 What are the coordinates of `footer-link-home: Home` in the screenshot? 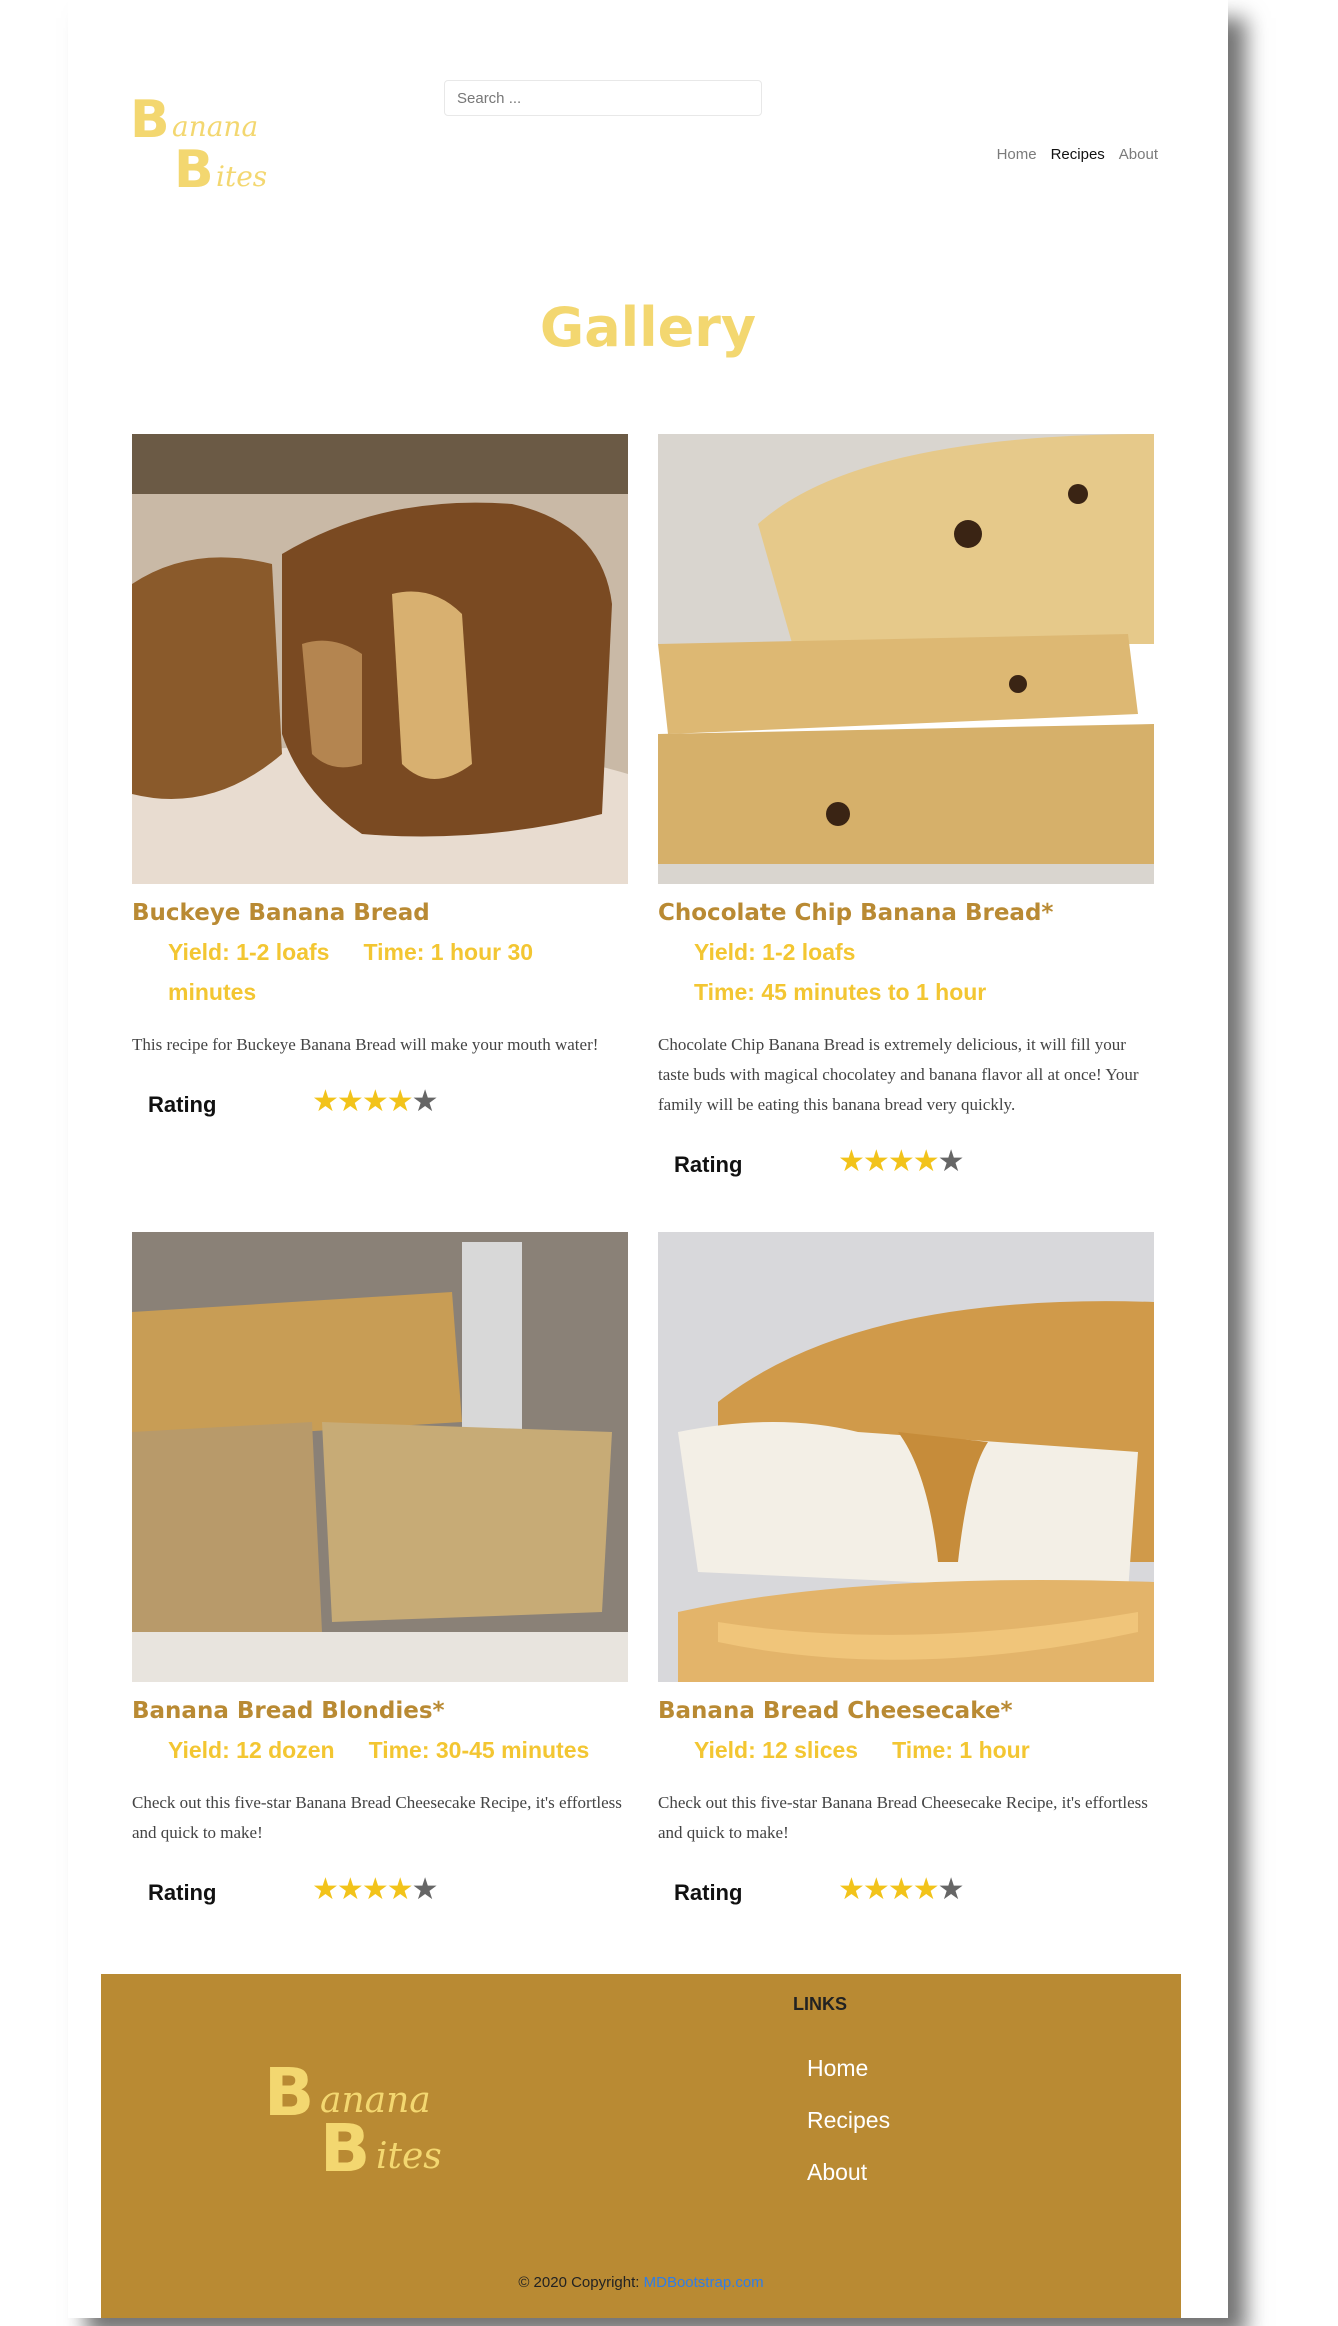 It's located at (848, 2068).